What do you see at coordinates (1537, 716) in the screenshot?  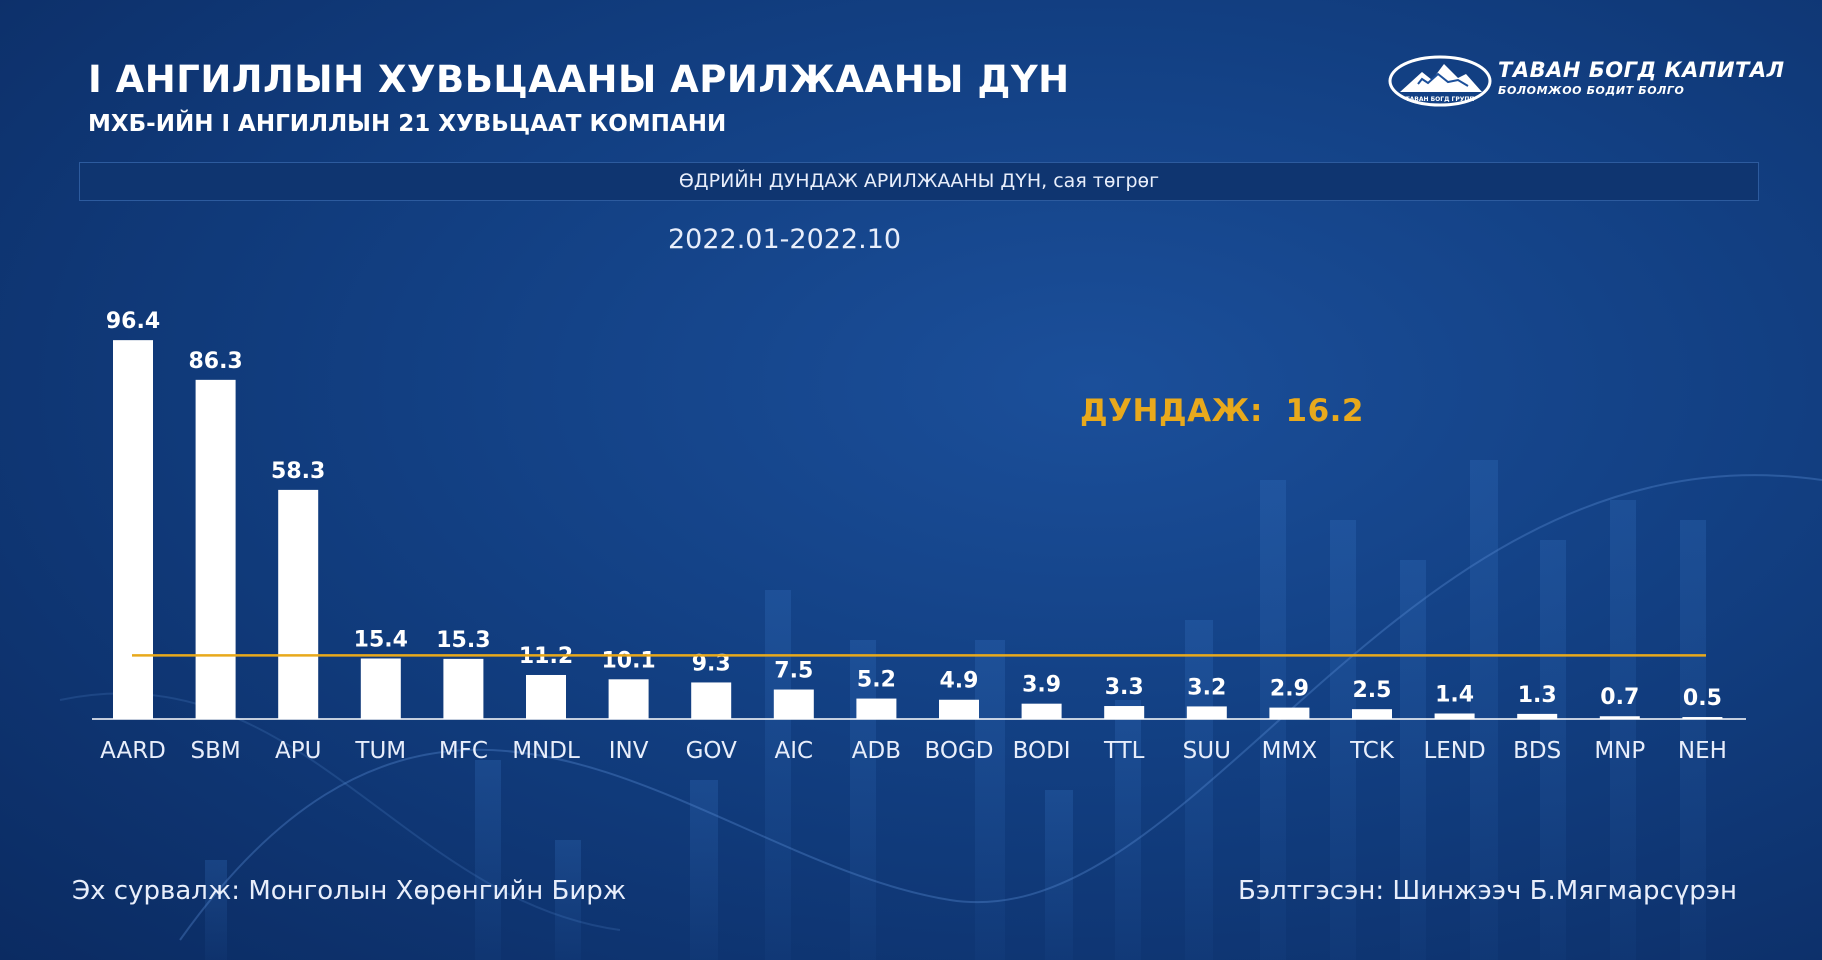 I see `bar-bds` at bounding box center [1537, 716].